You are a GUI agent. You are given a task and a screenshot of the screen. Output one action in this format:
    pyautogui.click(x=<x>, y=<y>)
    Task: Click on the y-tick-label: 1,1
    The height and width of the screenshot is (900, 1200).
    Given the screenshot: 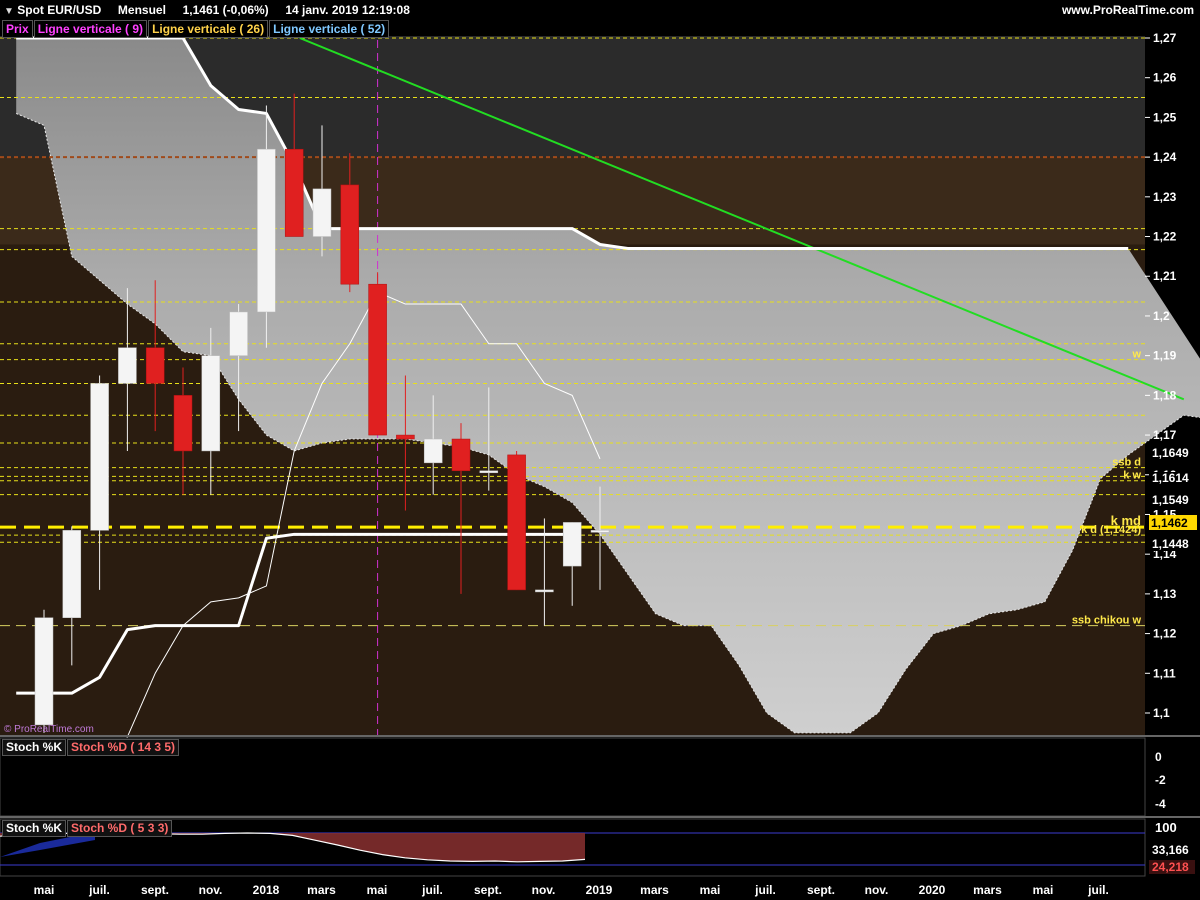 What is the action you would take?
    pyautogui.click(x=1161, y=713)
    